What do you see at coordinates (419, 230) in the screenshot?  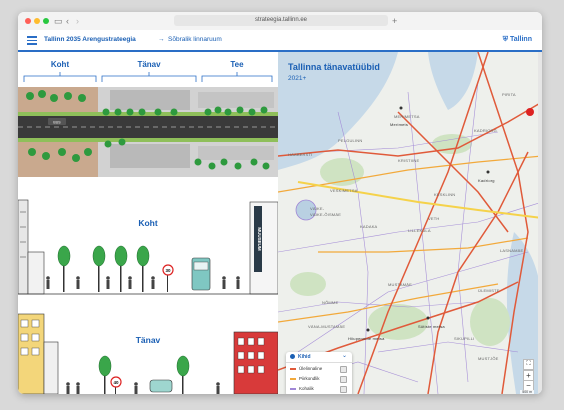 I see `district-label: LILLEKÜLA` at bounding box center [419, 230].